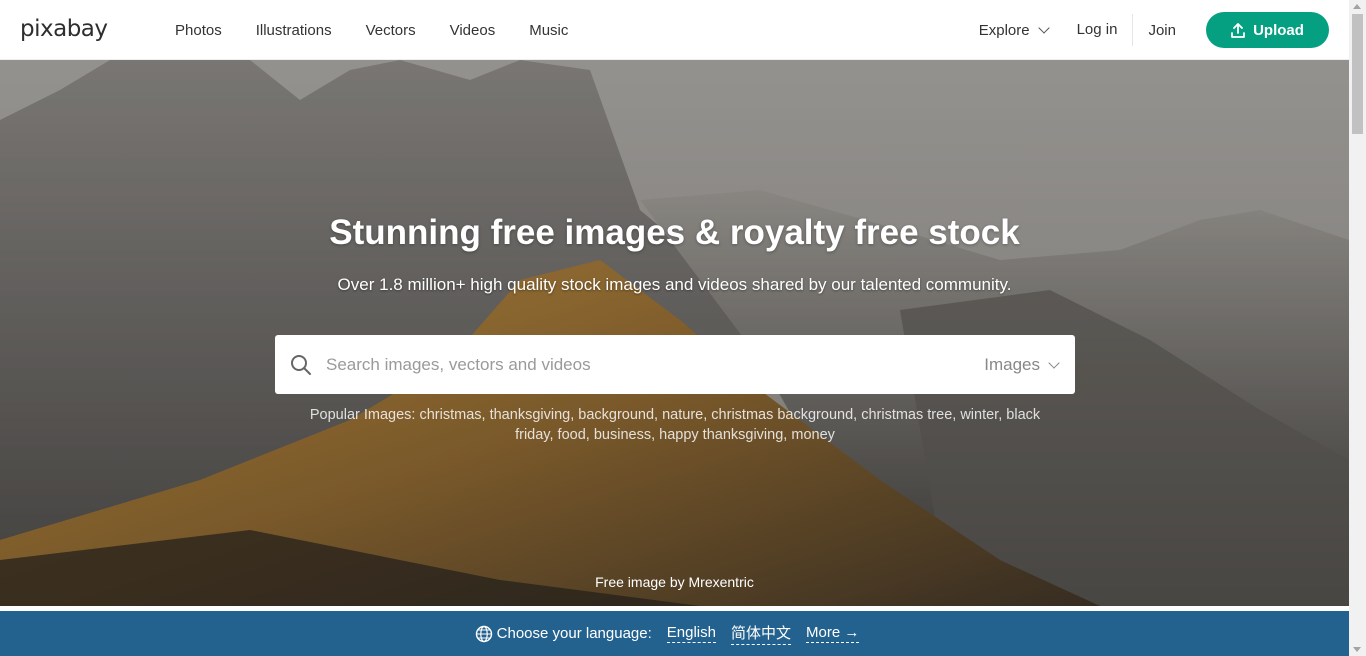  What do you see at coordinates (691, 633) in the screenshot?
I see `language-option-english: English` at bounding box center [691, 633].